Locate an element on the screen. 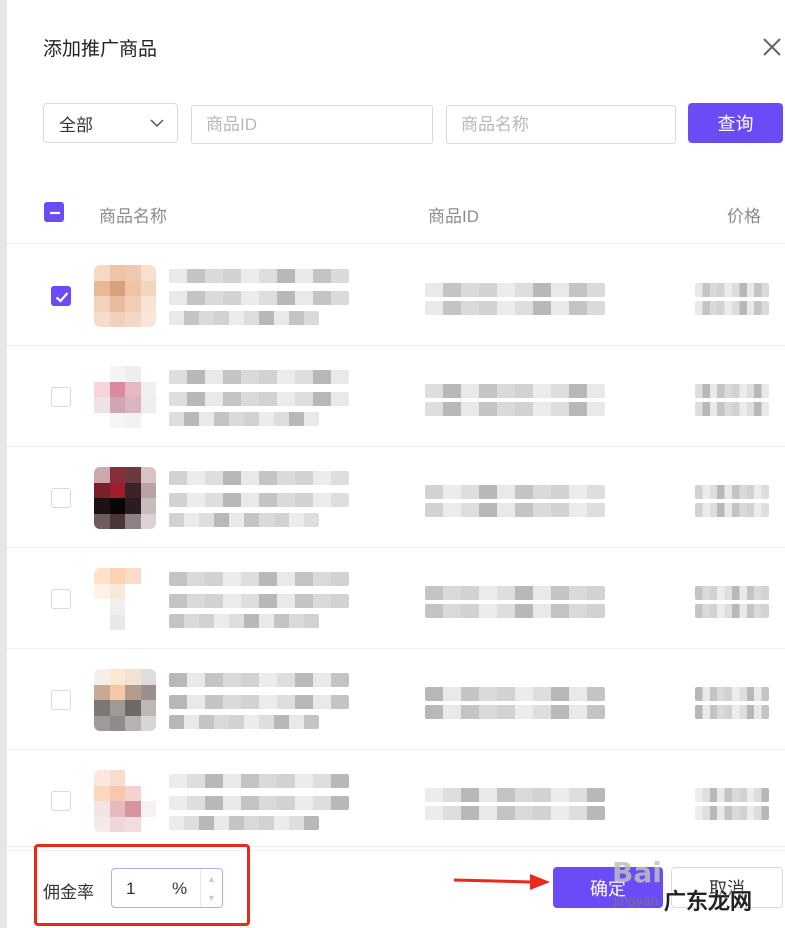 The width and height of the screenshot is (785, 928). minus-icon is located at coordinates (55, 213).